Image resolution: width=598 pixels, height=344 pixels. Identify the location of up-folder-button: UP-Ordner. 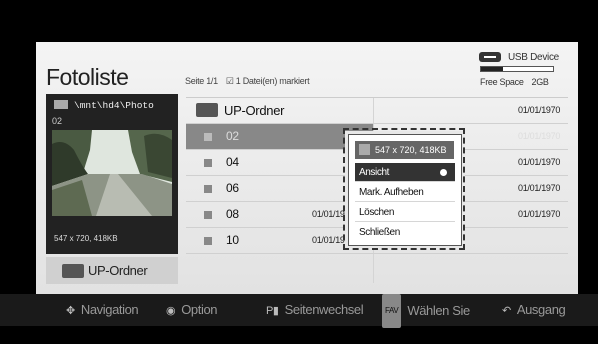
(112, 270).